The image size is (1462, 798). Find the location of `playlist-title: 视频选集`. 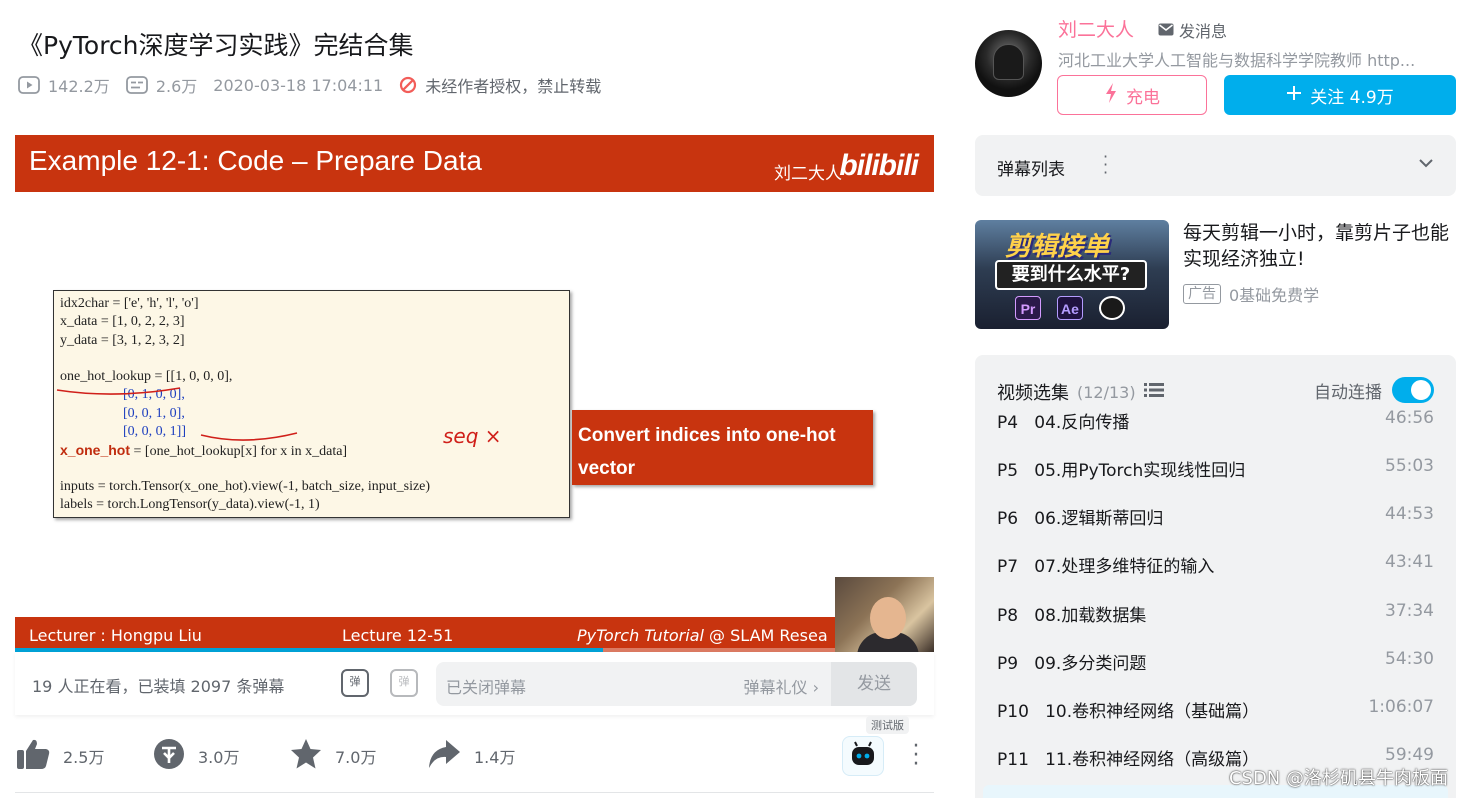

playlist-title: 视频选集 is located at coordinates (1033, 393).